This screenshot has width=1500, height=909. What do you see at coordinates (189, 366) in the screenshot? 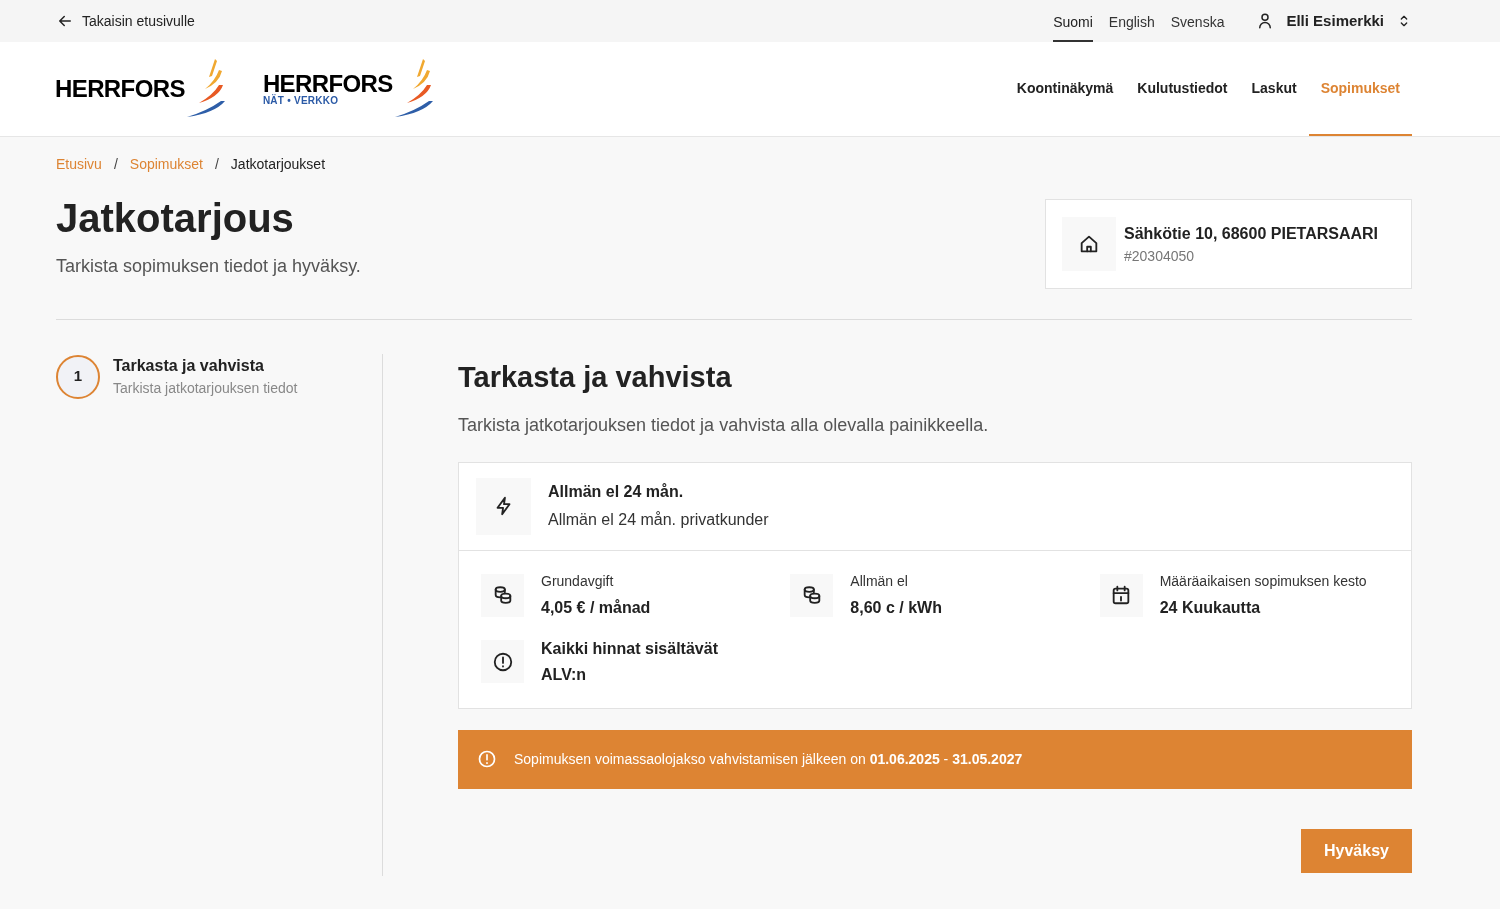
I see `step-title: Tarkasta ja vahvista` at bounding box center [189, 366].